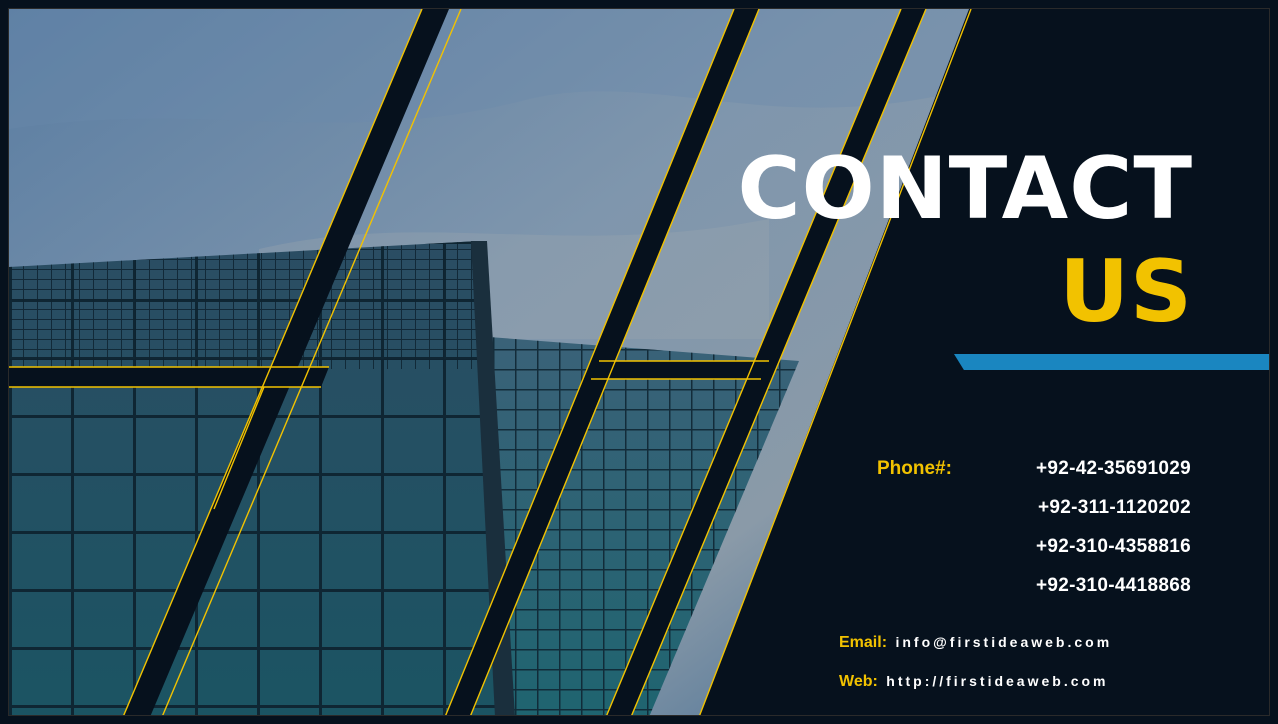 The image size is (1278, 724). What do you see at coordinates (1003, 642) in the screenshot?
I see `email-link: info@firstideaweb.com` at bounding box center [1003, 642].